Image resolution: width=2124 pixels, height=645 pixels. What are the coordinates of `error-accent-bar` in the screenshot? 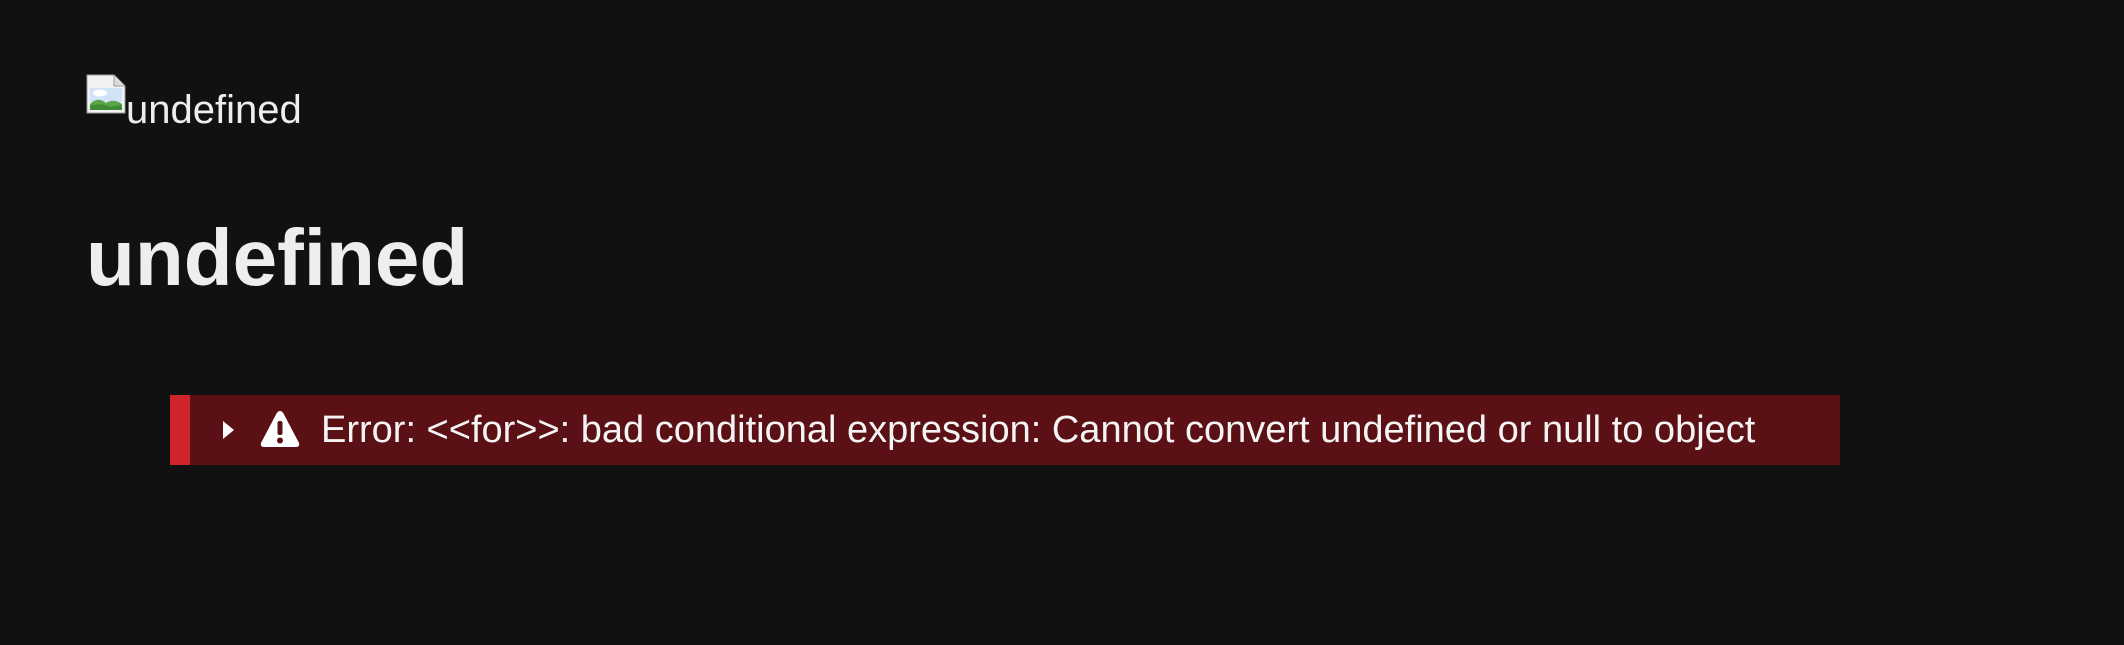 It's located at (180, 430).